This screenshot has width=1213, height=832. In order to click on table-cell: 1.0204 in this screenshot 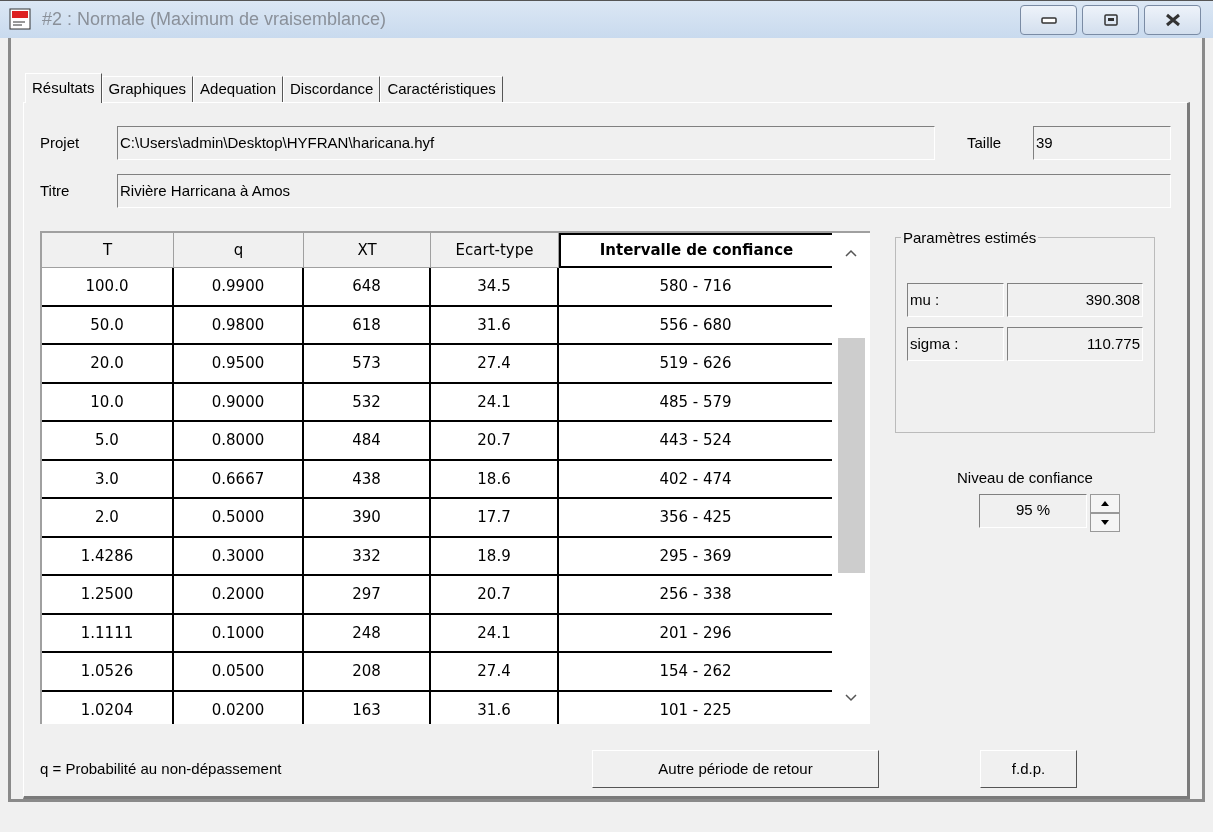, I will do `click(108, 707)`.